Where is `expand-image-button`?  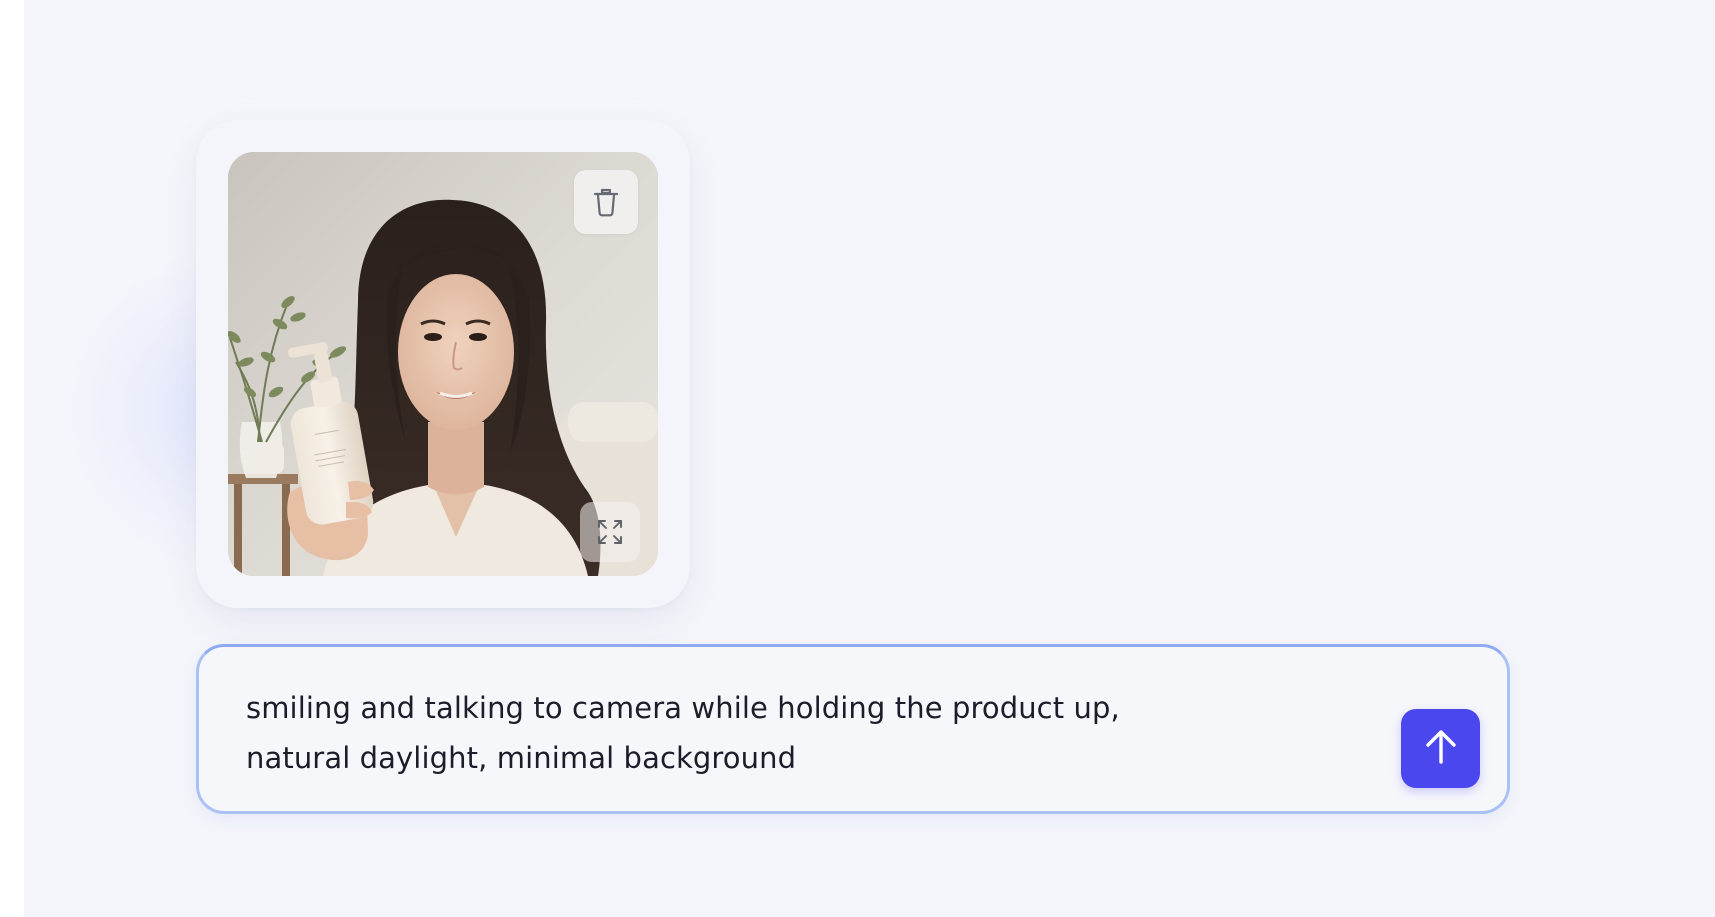
expand-image-button is located at coordinates (610, 532).